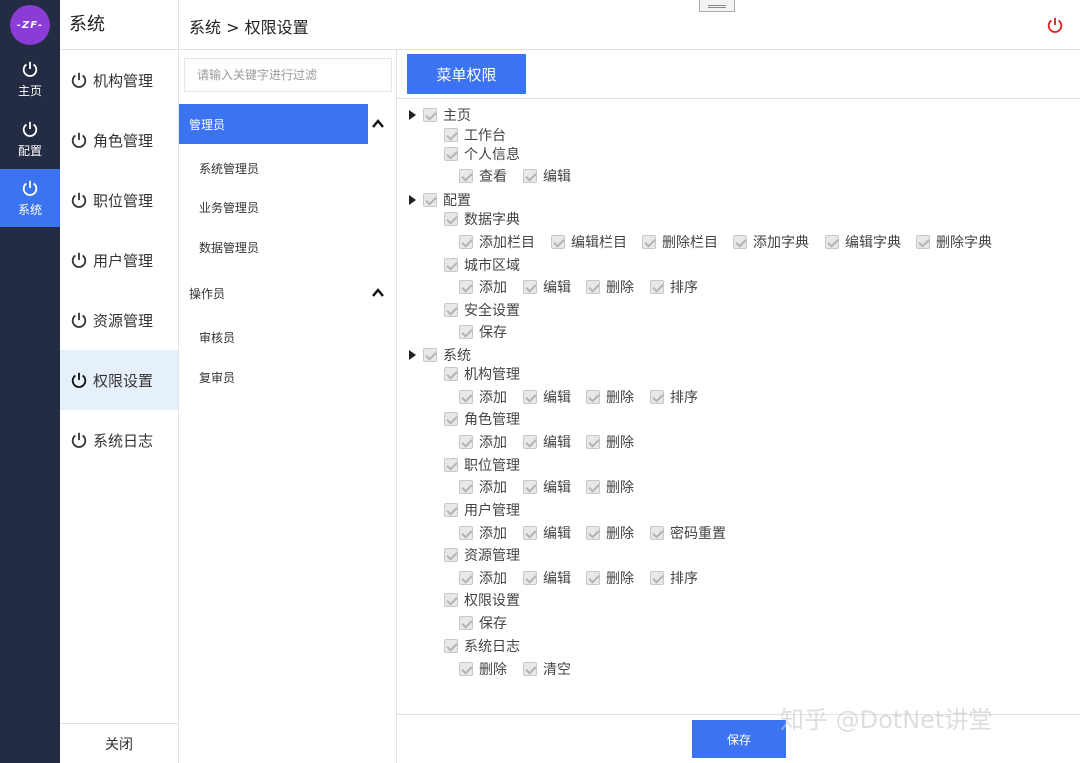 This screenshot has height=763, width=1080. What do you see at coordinates (119, 440) in the screenshot?
I see `menu-item-log: 系统日志` at bounding box center [119, 440].